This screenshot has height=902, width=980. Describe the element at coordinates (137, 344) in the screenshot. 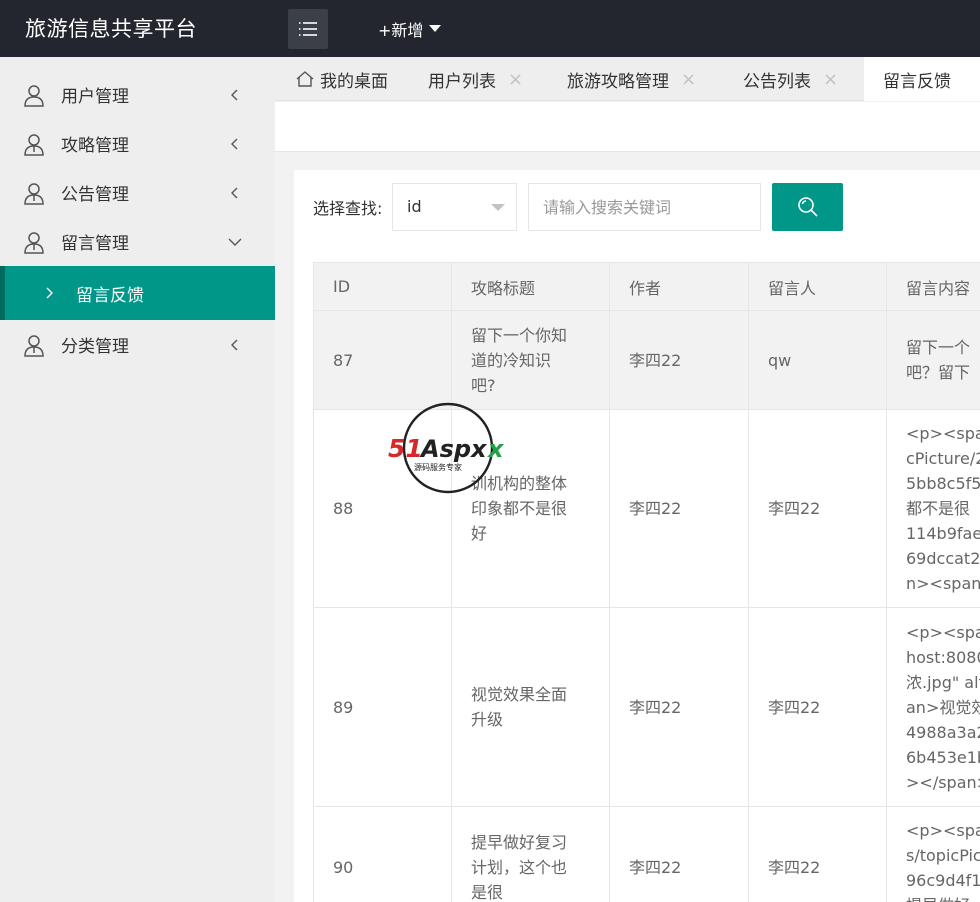

I see `sidebar-item-category-management: 分类管理` at that location.